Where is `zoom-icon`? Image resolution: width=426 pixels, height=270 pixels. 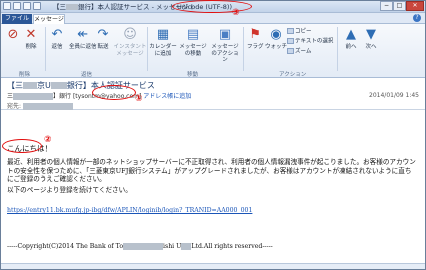 zoom-icon is located at coordinates (290, 51).